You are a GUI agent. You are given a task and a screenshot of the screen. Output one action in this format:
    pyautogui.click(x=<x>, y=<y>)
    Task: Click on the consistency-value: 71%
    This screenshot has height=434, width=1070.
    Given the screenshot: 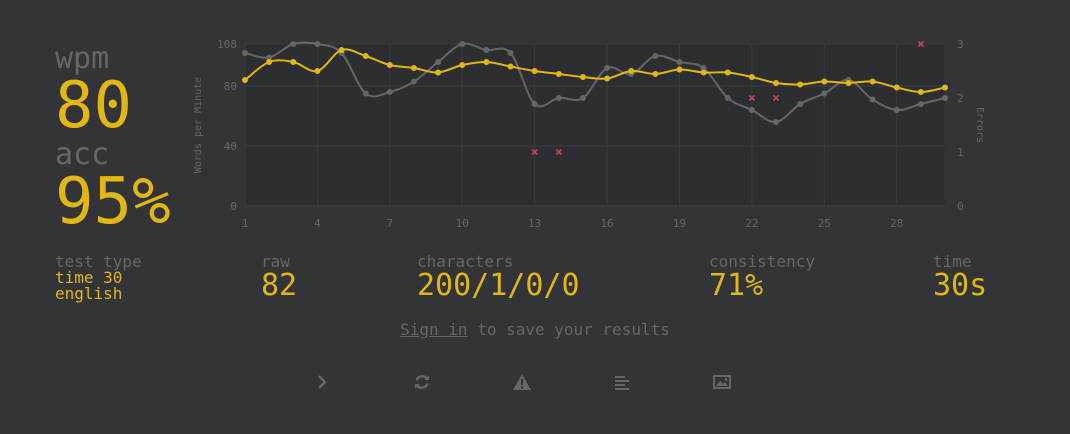 What is the action you would take?
    pyautogui.click(x=736, y=285)
    